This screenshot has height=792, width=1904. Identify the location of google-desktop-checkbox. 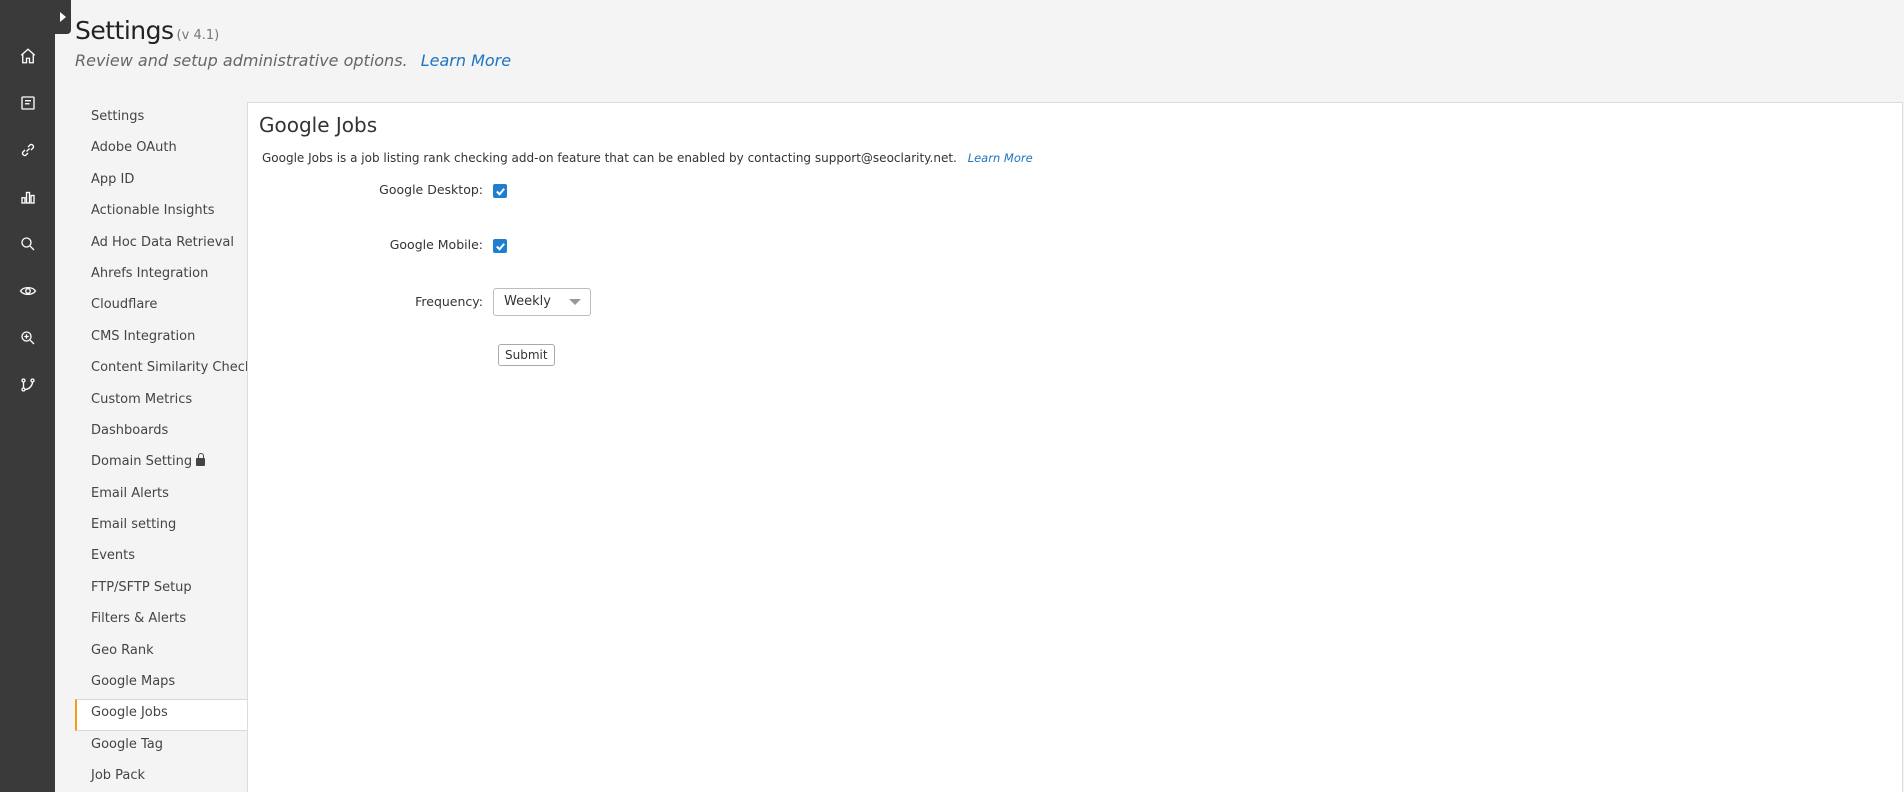
(500, 191).